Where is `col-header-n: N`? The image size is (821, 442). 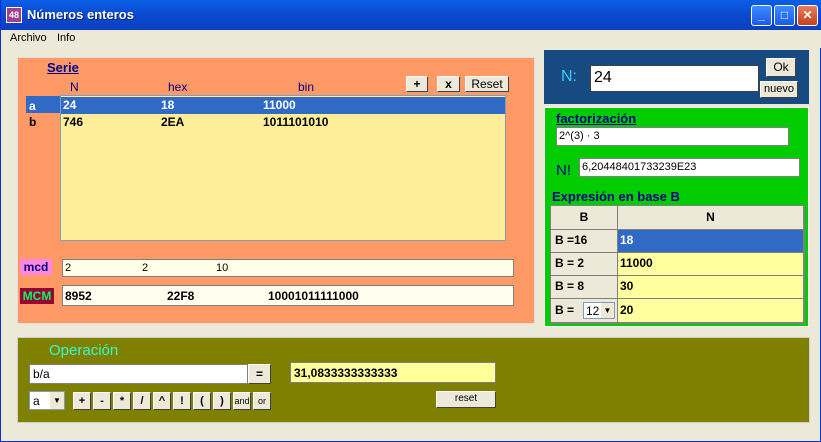 col-header-n: N is located at coordinates (711, 218).